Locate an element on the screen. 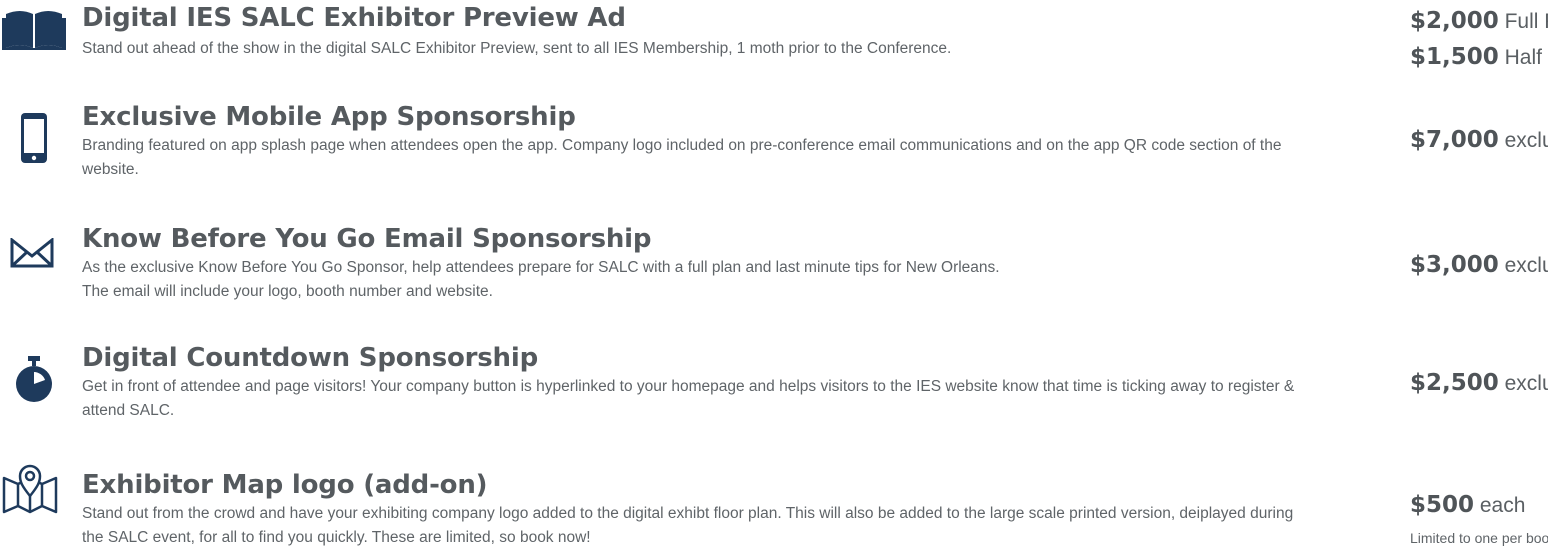  item-title: Know Before You Go Email Sponsorship is located at coordinates (367, 239).